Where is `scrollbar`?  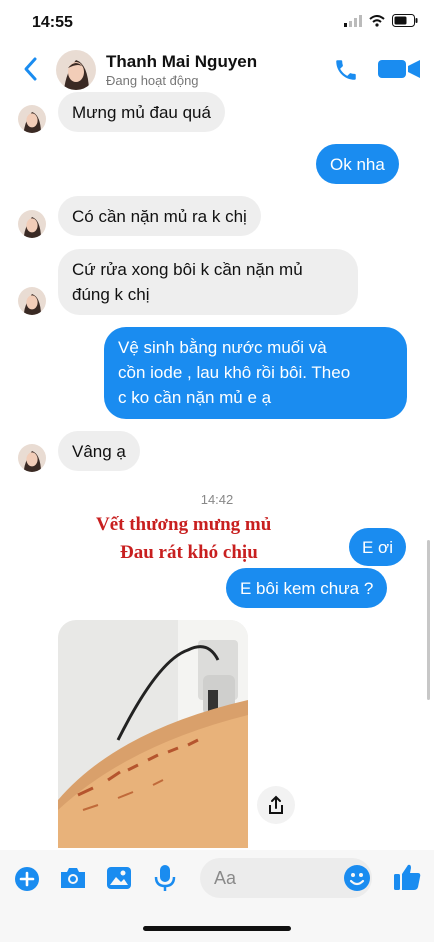
scrollbar is located at coordinates (428, 620).